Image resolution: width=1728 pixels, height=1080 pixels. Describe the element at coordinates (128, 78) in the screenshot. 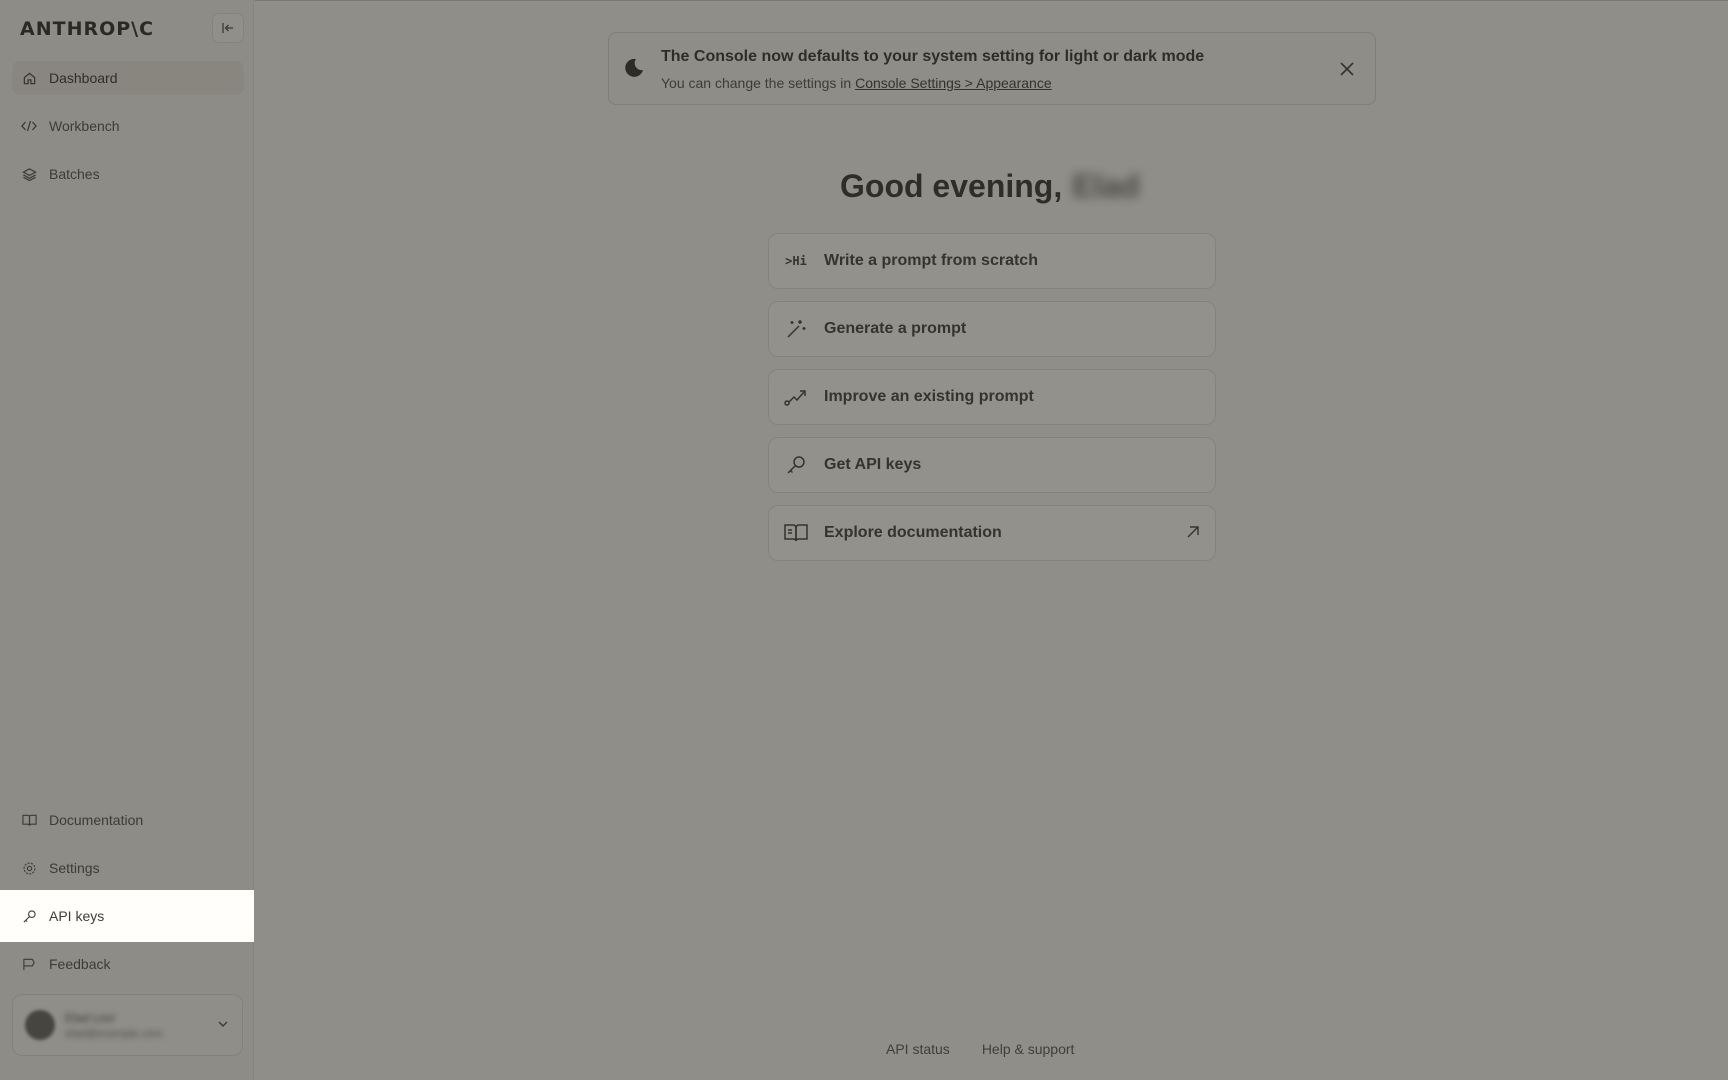

I see `sidebar-item-dashboard: Dashboard` at that location.